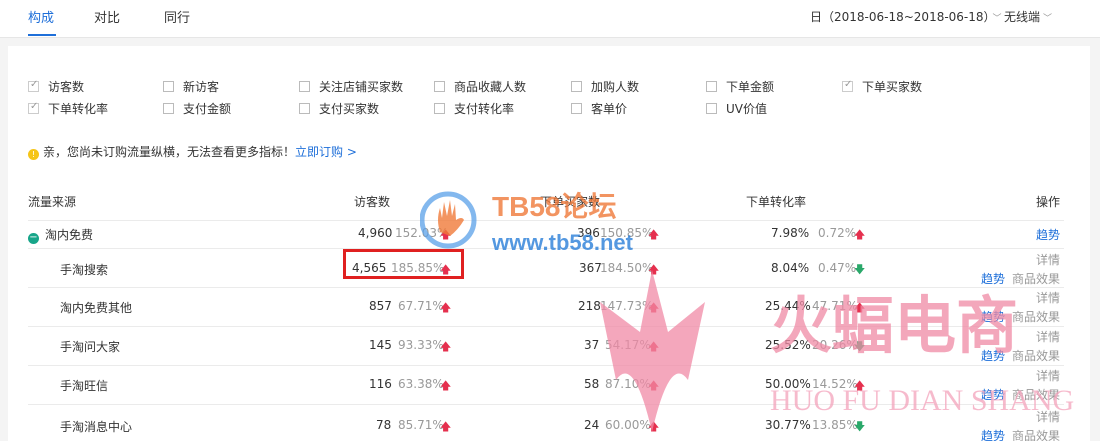 This screenshot has height=441, width=1100. Describe the element at coordinates (1048, 202) in the screenshot. I see `header-actions: 操作` at that location.